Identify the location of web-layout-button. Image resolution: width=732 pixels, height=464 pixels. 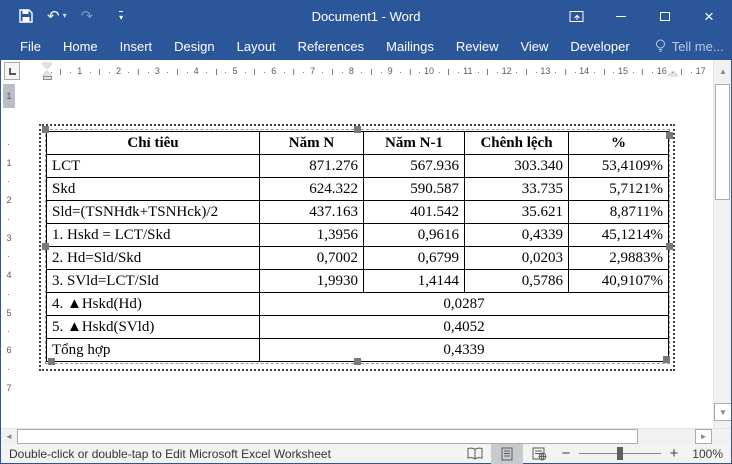
(539, 454).